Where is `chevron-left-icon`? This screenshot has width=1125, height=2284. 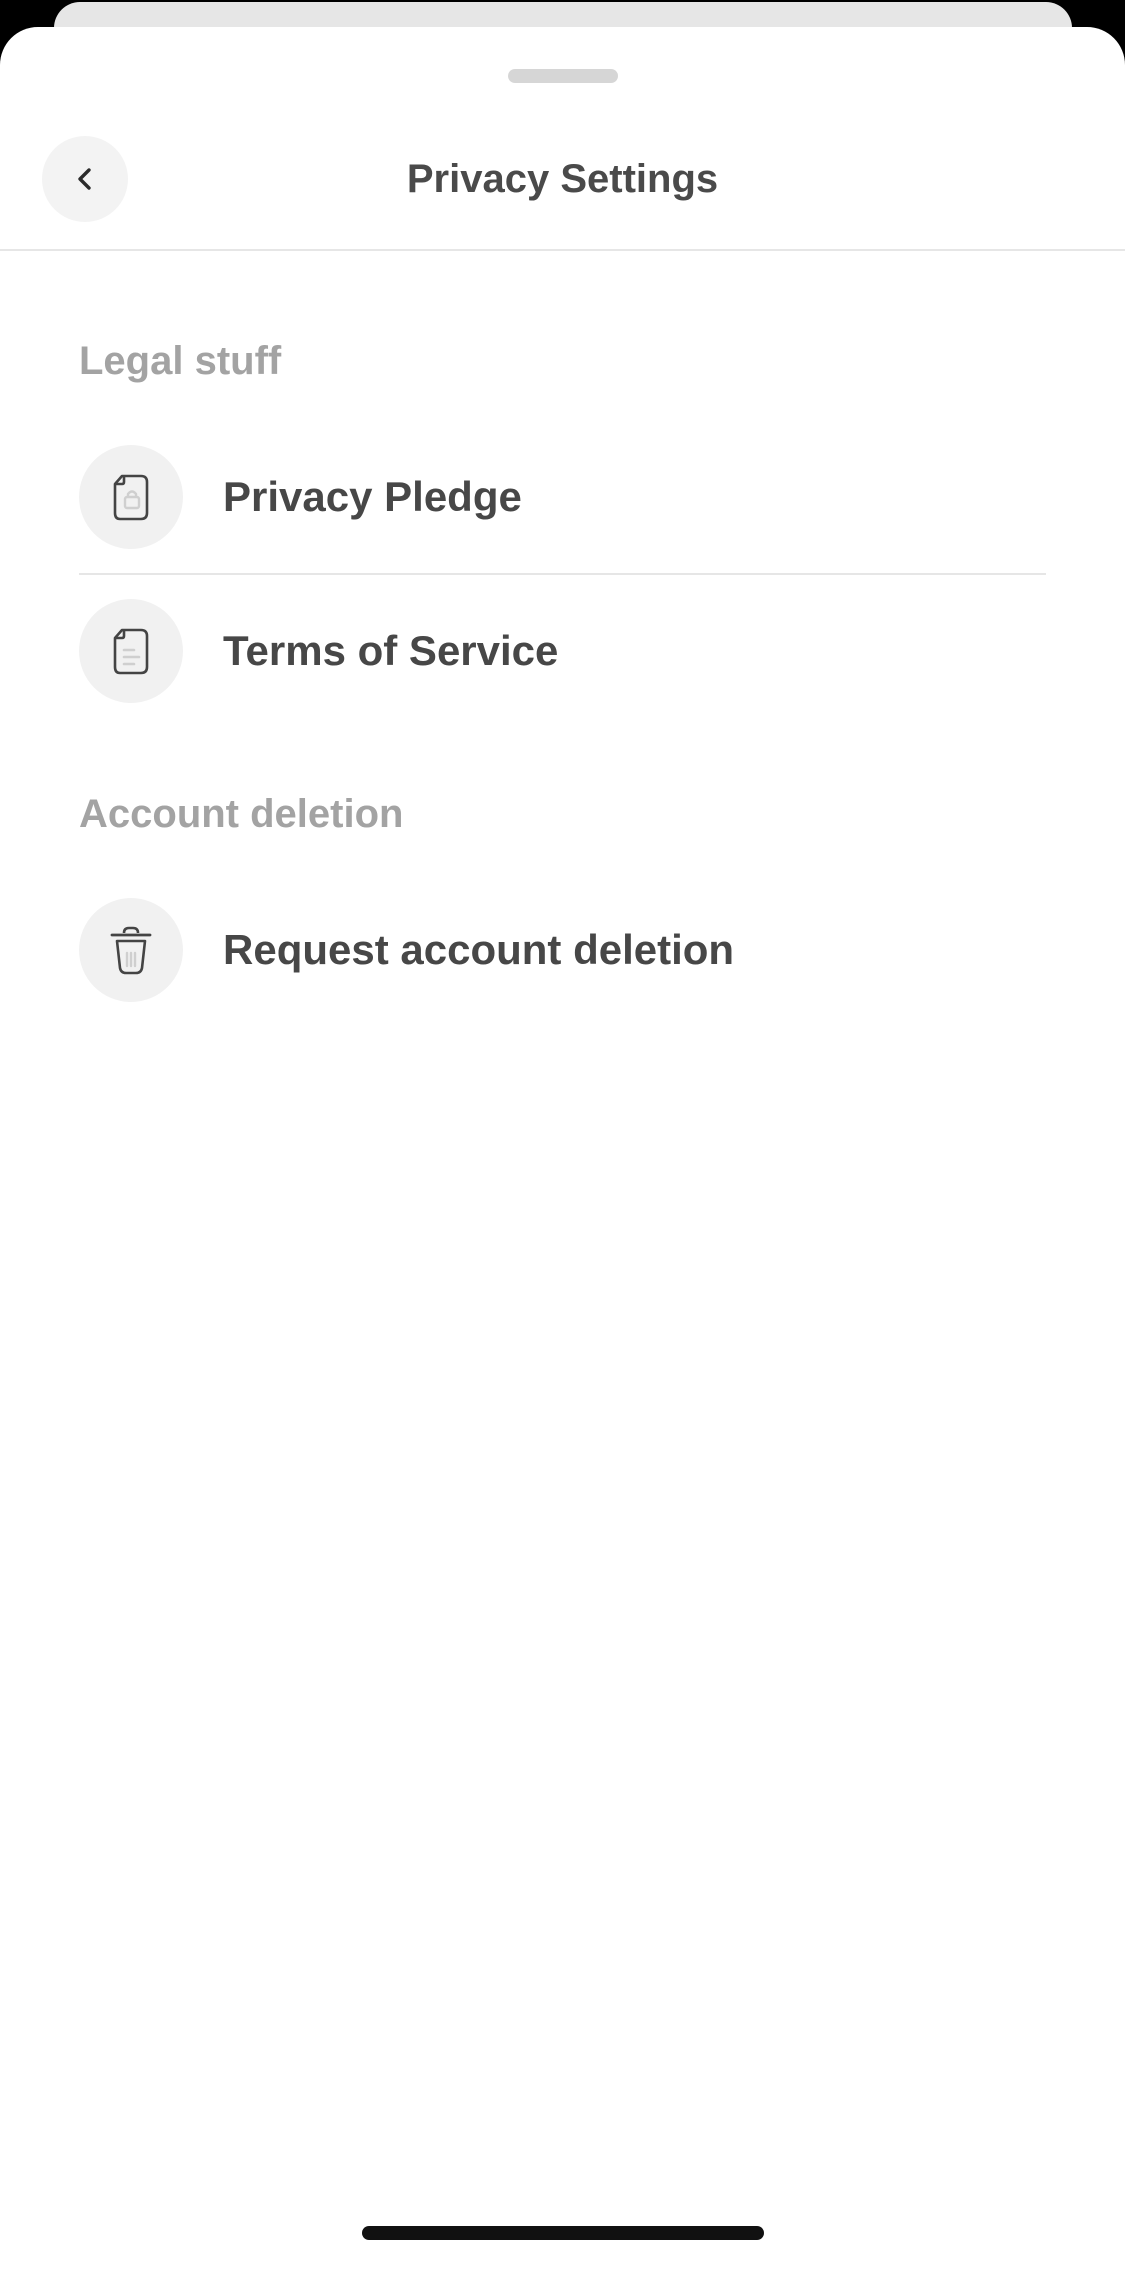
chevron-left-icon is located at coordinates (84, 179).